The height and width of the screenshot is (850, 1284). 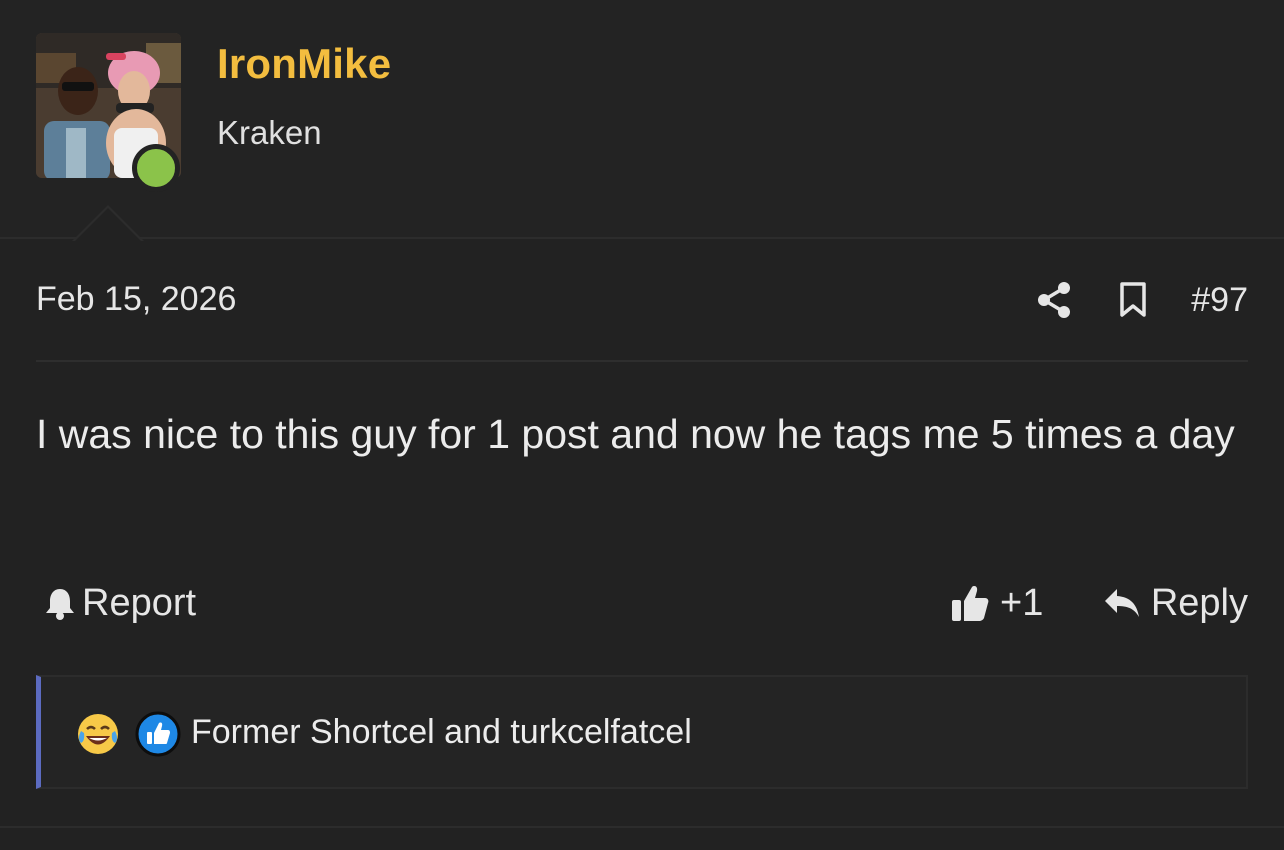 What do you see at coordinates (642, 361) in the screenshot?
I see `divider` at bounding box center [642, 361].